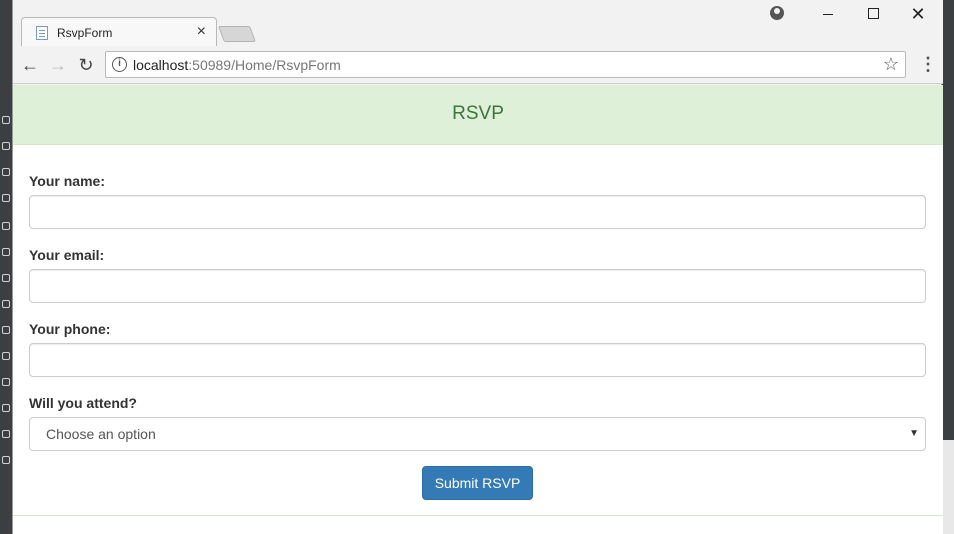  What do you see at coordinates (119, 32) in the screenshot?
I see `browser-tab: RsvpForm ×` at bounding box center [119, 32].